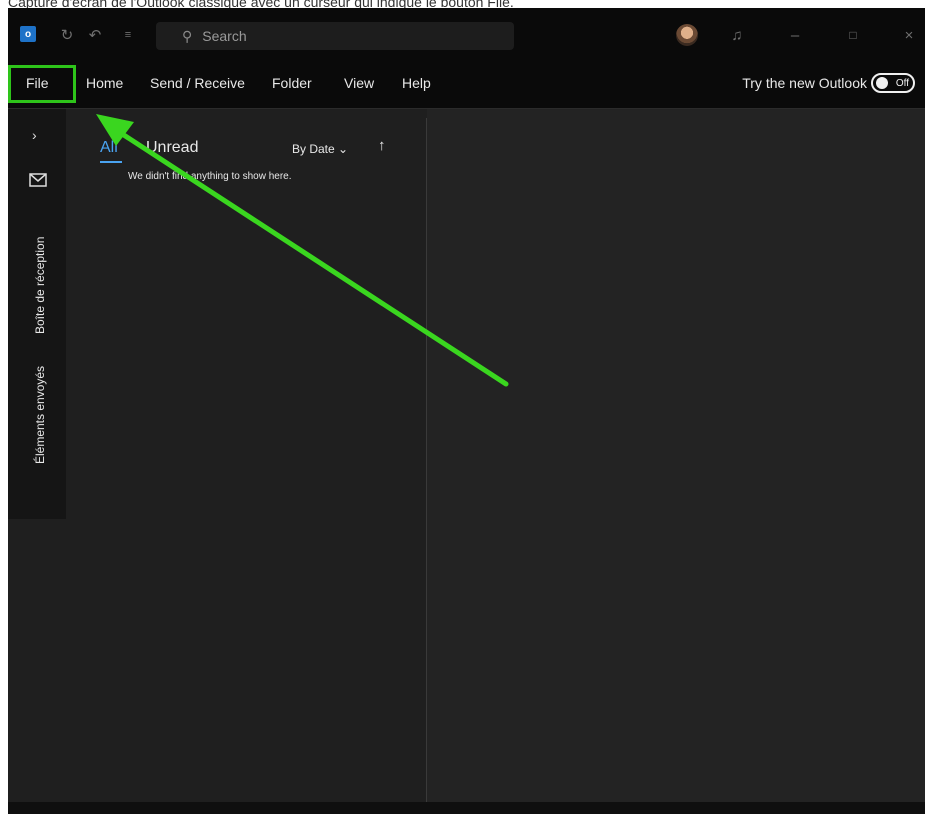  Describe the element at coordinates (28, 34) in the screenshot. I see `outlook-logo: o` at that location.